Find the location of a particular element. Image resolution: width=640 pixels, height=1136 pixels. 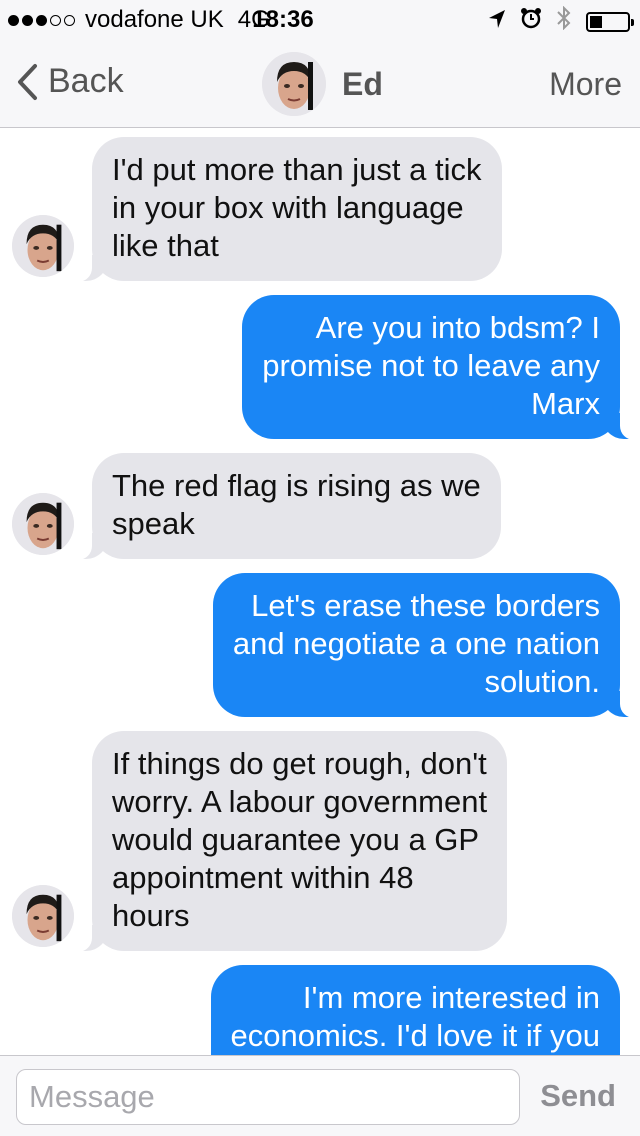

bluetooth-icon is located at coordinates (564, 21).